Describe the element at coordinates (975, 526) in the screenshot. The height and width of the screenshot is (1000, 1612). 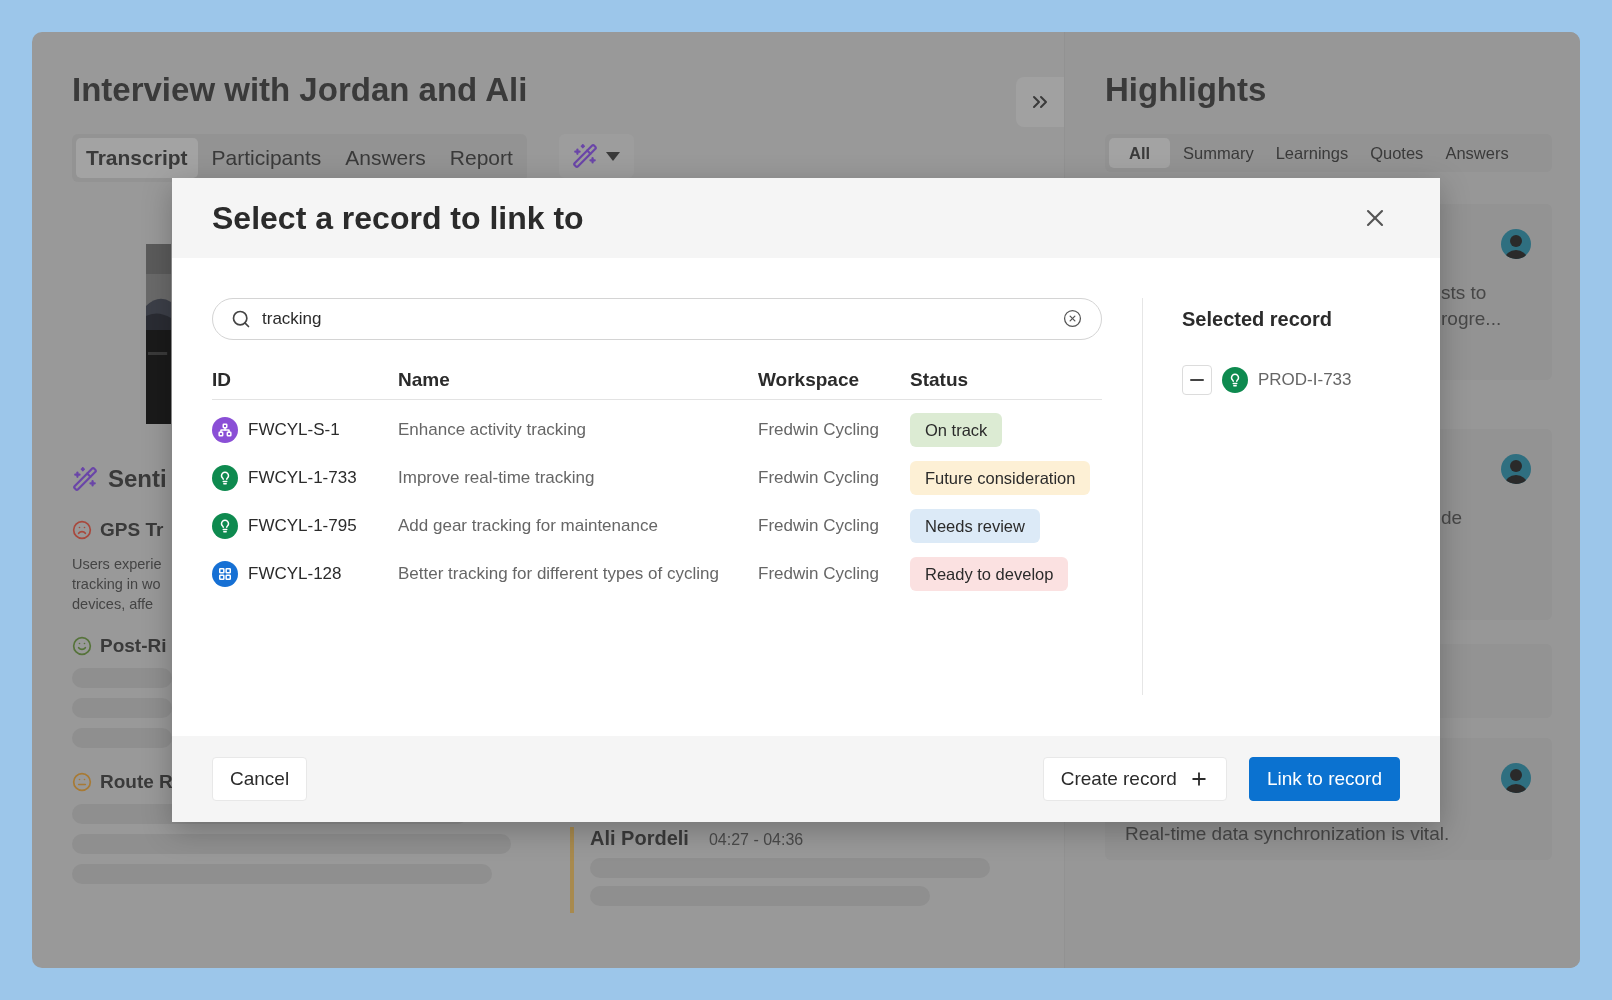
I see `status-tag: Needs review` at that location.